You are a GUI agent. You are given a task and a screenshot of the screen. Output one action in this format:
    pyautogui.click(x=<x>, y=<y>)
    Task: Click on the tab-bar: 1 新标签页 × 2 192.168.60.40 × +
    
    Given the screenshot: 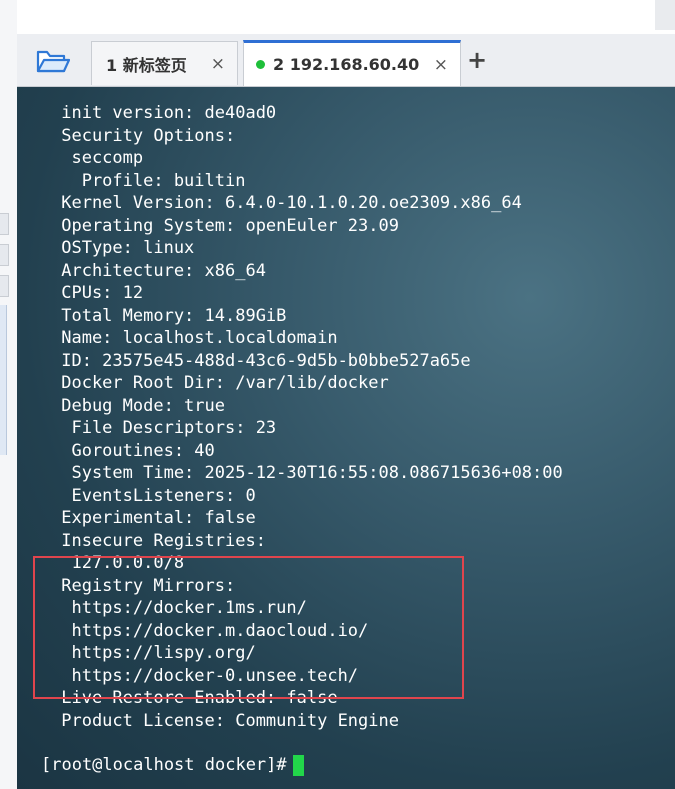 What is the action you would take?
    pyautogui.click(x=346, y=60)
    